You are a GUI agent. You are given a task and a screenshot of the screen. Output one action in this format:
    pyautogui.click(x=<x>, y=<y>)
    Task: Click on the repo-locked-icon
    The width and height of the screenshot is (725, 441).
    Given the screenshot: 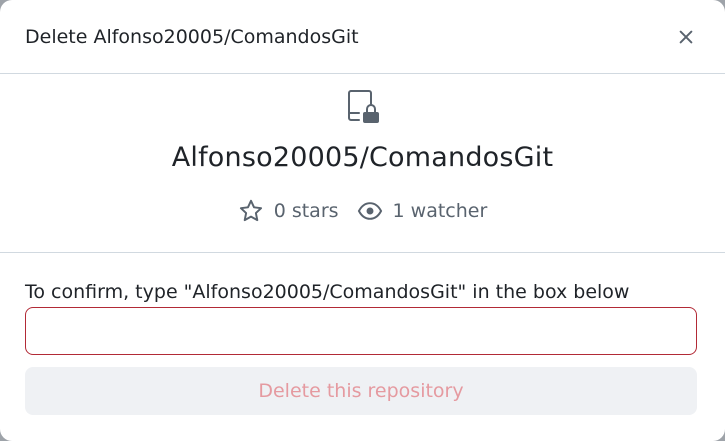 What is the action you would take?
    pyautogui.click(x=363, y=106)
    